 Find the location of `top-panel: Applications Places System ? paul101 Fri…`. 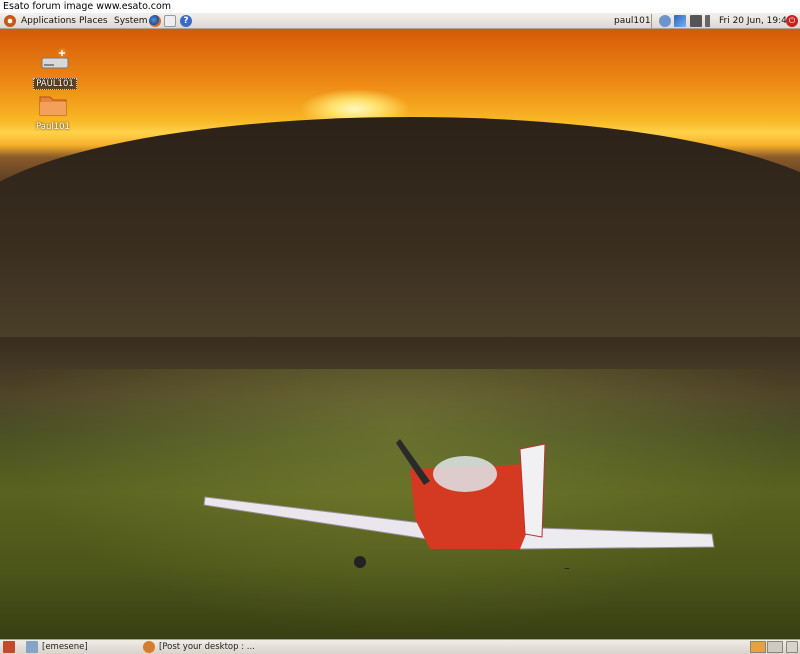

top-panel: Applications Places System ? paul101 Fri… is located at coordinates (400, 21).